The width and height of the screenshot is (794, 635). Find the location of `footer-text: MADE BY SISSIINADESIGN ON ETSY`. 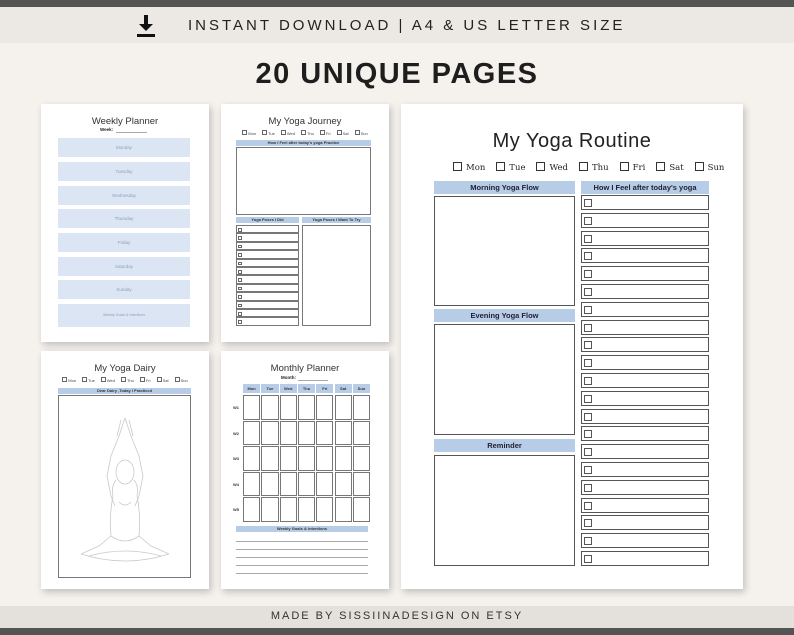

footer-text: MADE BY SISSIINADESIGN ON ETSY is located at coordinates (397, 616).